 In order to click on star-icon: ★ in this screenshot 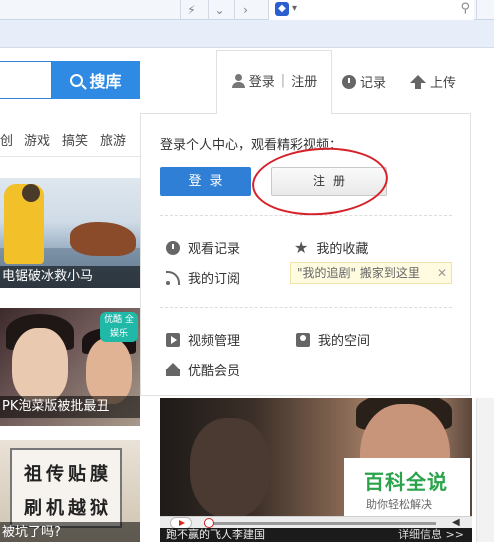, I will do `click(301, 247)`.